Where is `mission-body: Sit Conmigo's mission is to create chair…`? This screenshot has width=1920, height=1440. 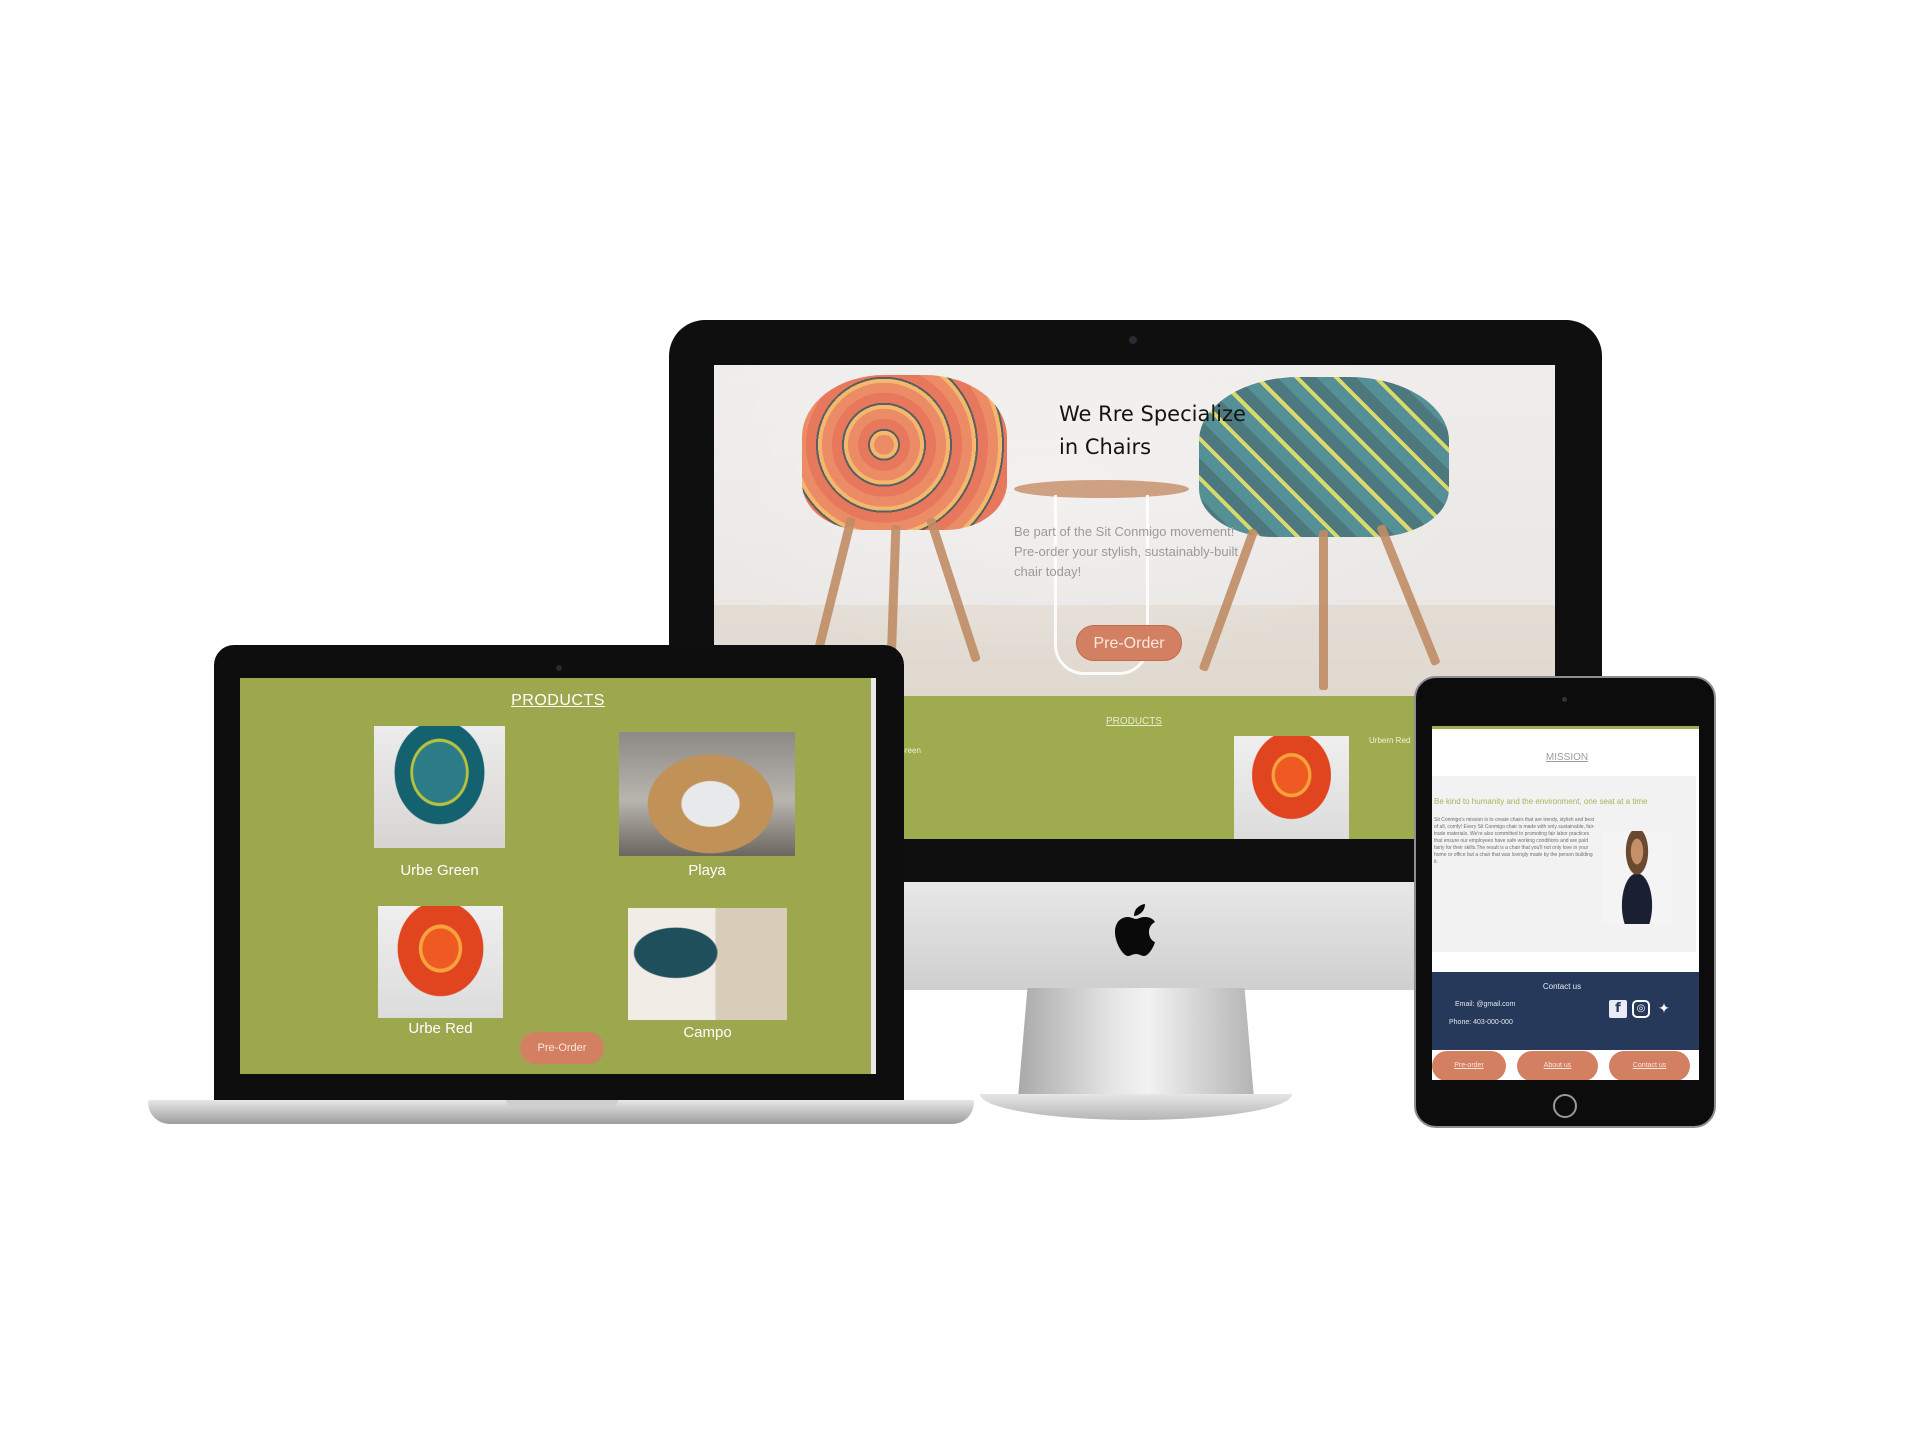
mission-body: Sit Conmigo's mission is to create chair… is located at coordinates (1514, 841).